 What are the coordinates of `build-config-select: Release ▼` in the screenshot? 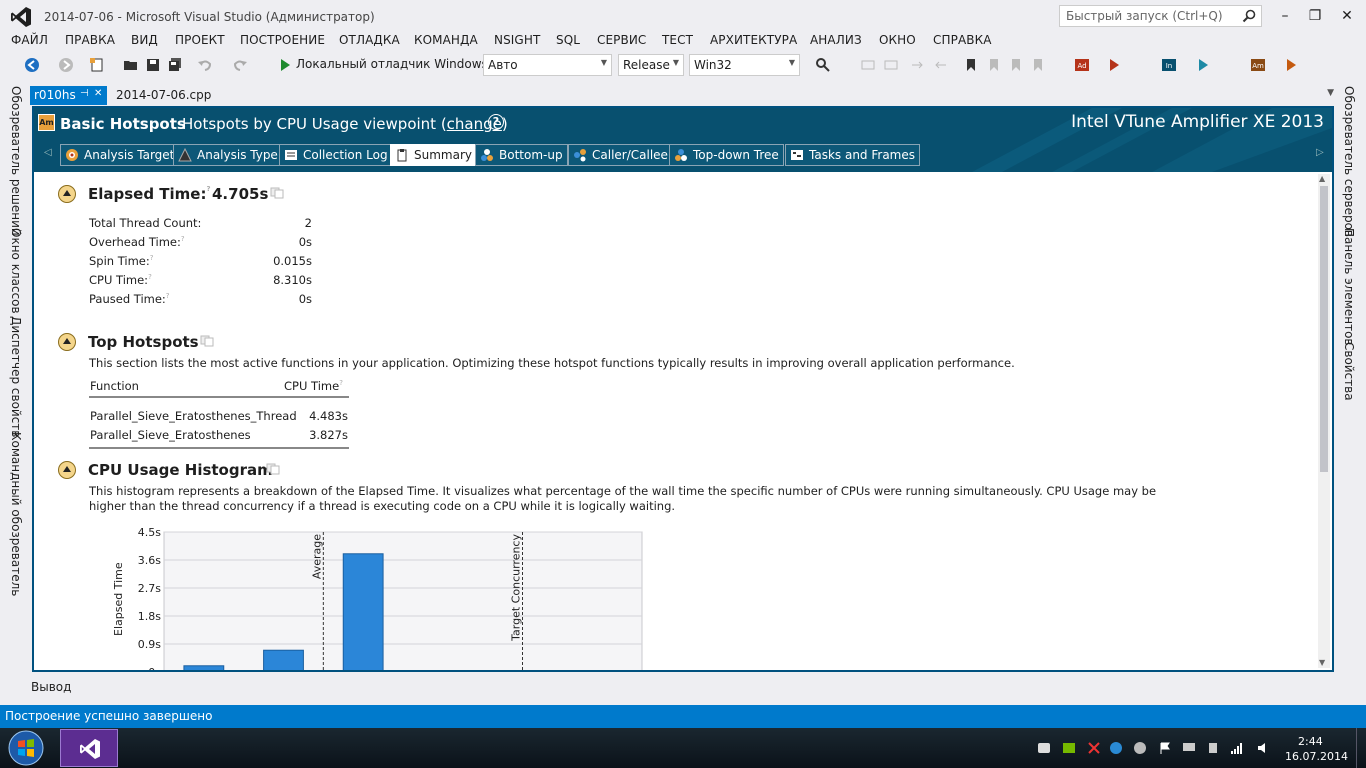 It's located at (651, 65).